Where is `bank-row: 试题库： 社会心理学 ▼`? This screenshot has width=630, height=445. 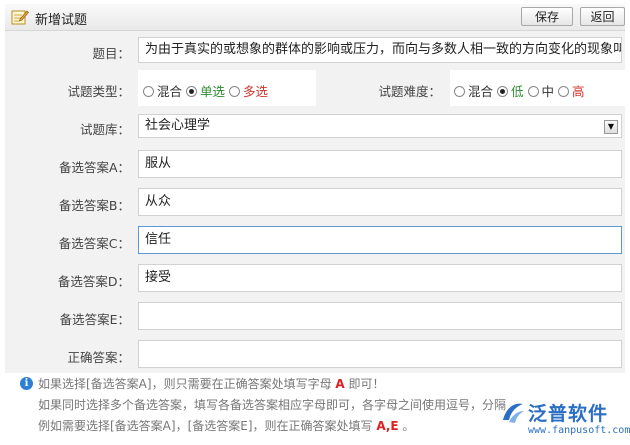 bank-row: 试题库： 社会心理学 ▼ is located at coordinates (315, 126).